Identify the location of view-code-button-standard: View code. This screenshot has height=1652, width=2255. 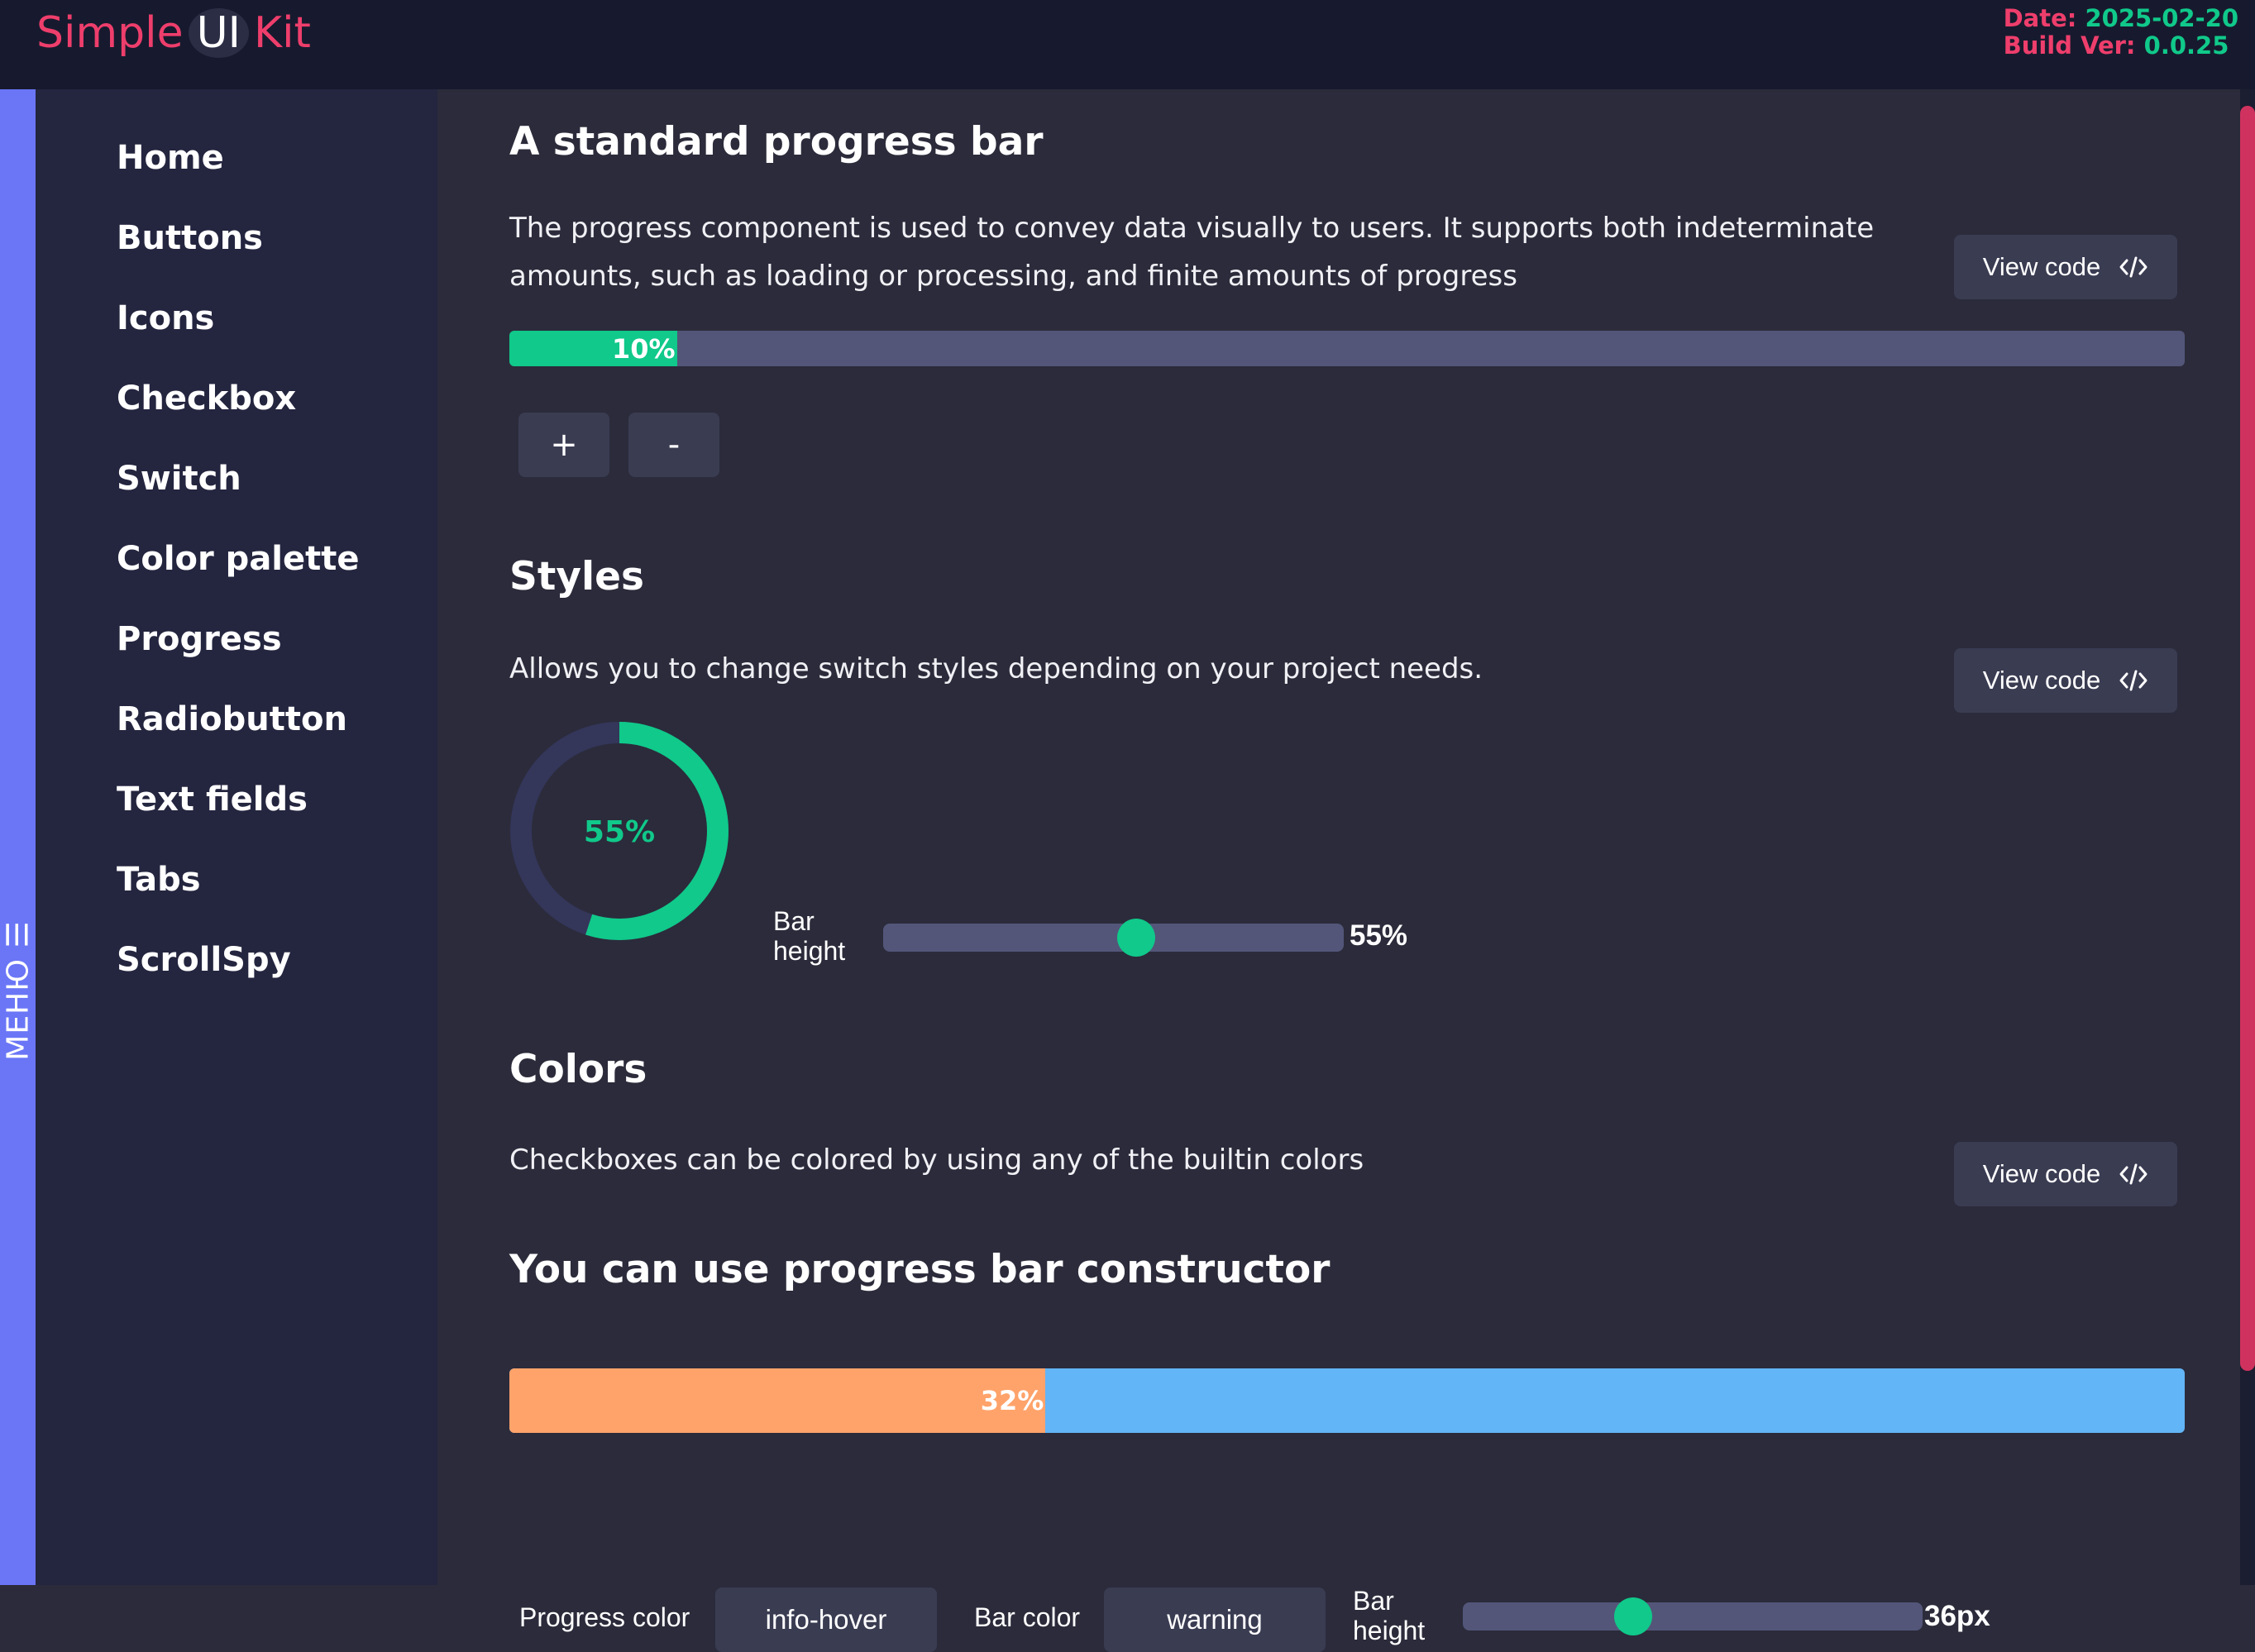
(2065, 267).